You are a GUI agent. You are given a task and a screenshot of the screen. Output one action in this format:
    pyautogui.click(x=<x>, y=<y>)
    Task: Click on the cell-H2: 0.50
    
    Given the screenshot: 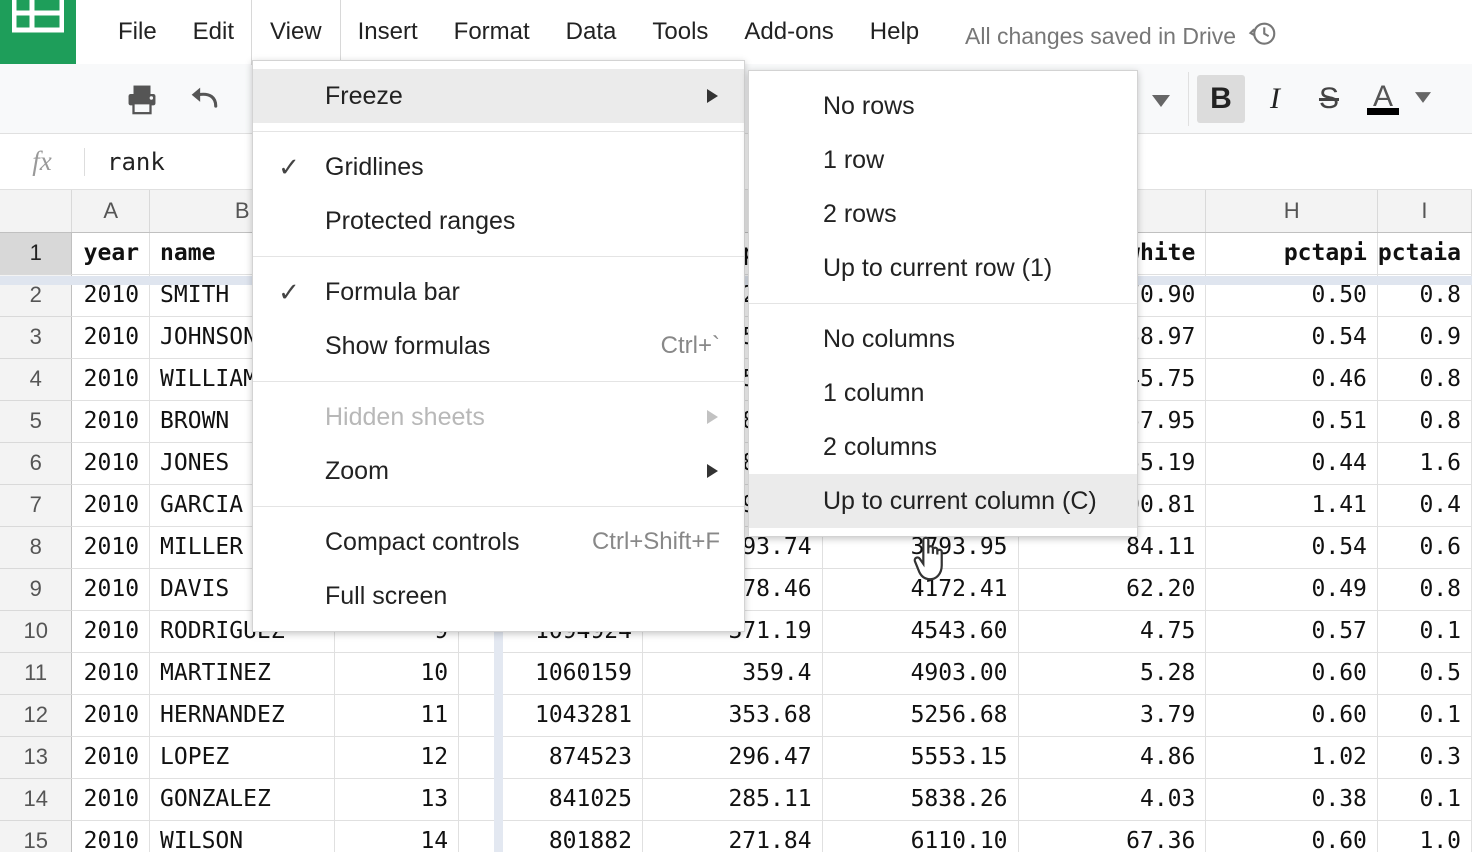 What is the action you would take?
    pyautogui.click(x=1291, y=295)
    